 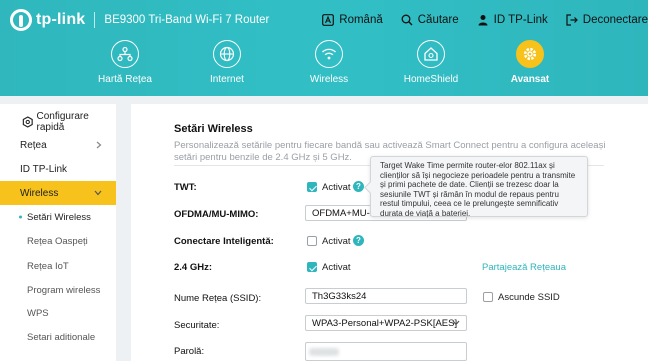 I want to click on sidebar-subitem-wps: WPS, so click(x=58, y=313).